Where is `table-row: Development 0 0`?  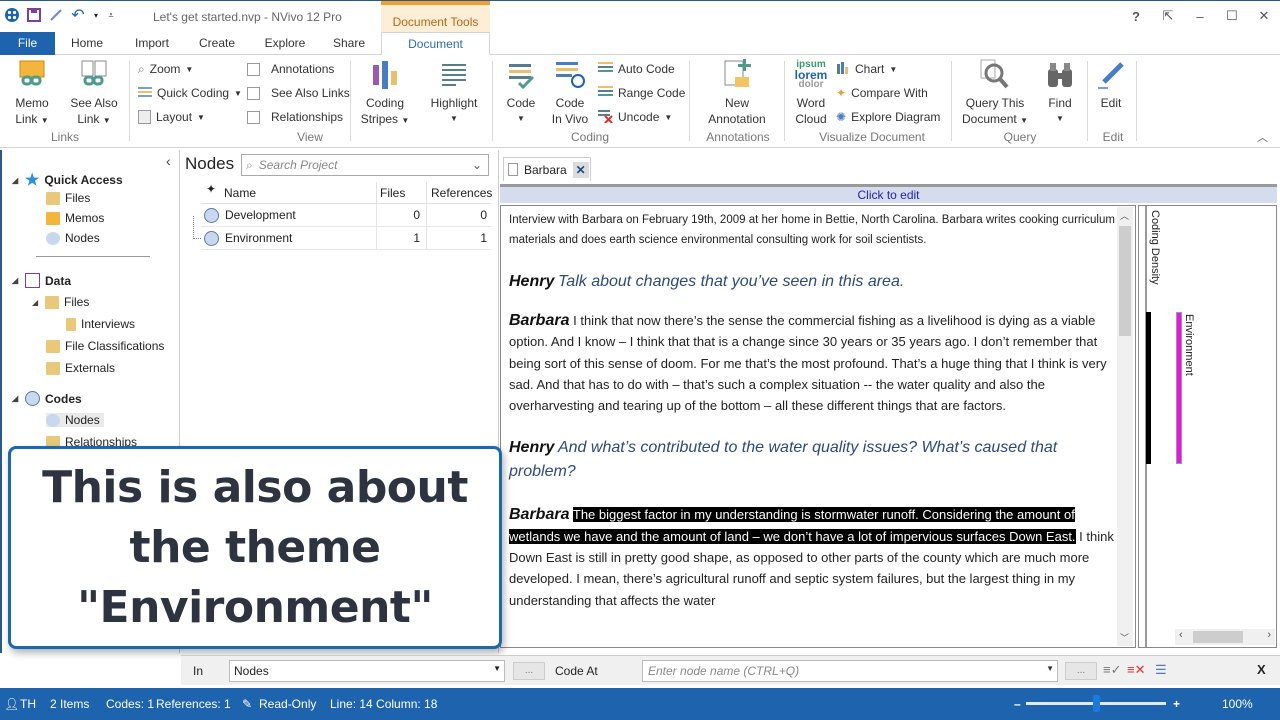
table-row: Development 0 0 is located at coordinates (346, 215).